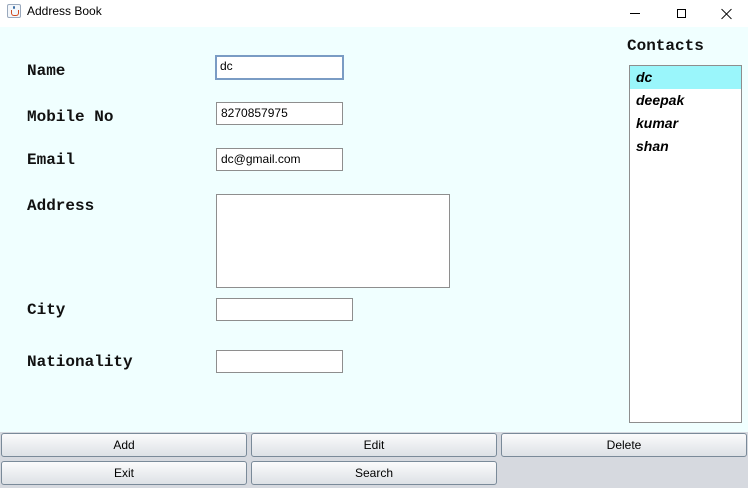 The width and height of the screenshot is (748, 488). Describe the element at coordinates (685, 77) in the screenshot. I see `list-item: dc` at that location.